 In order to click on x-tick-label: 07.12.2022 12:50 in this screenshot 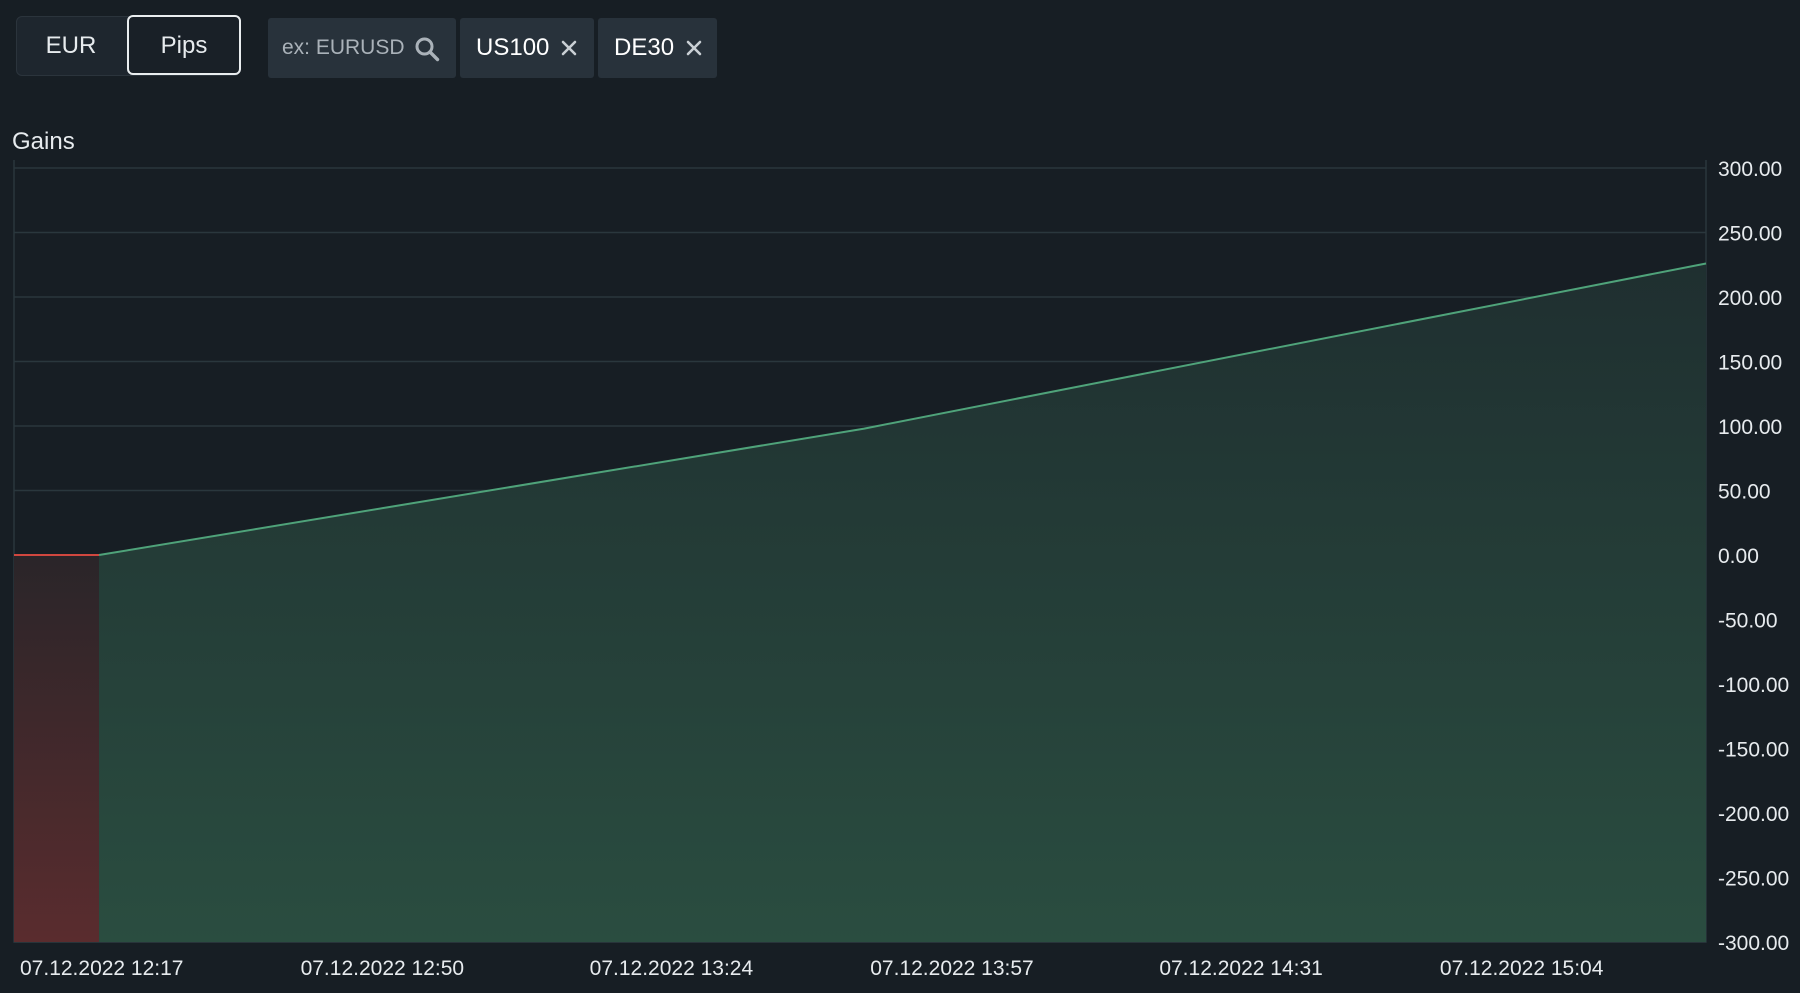, I will do `click(383, 968)`.